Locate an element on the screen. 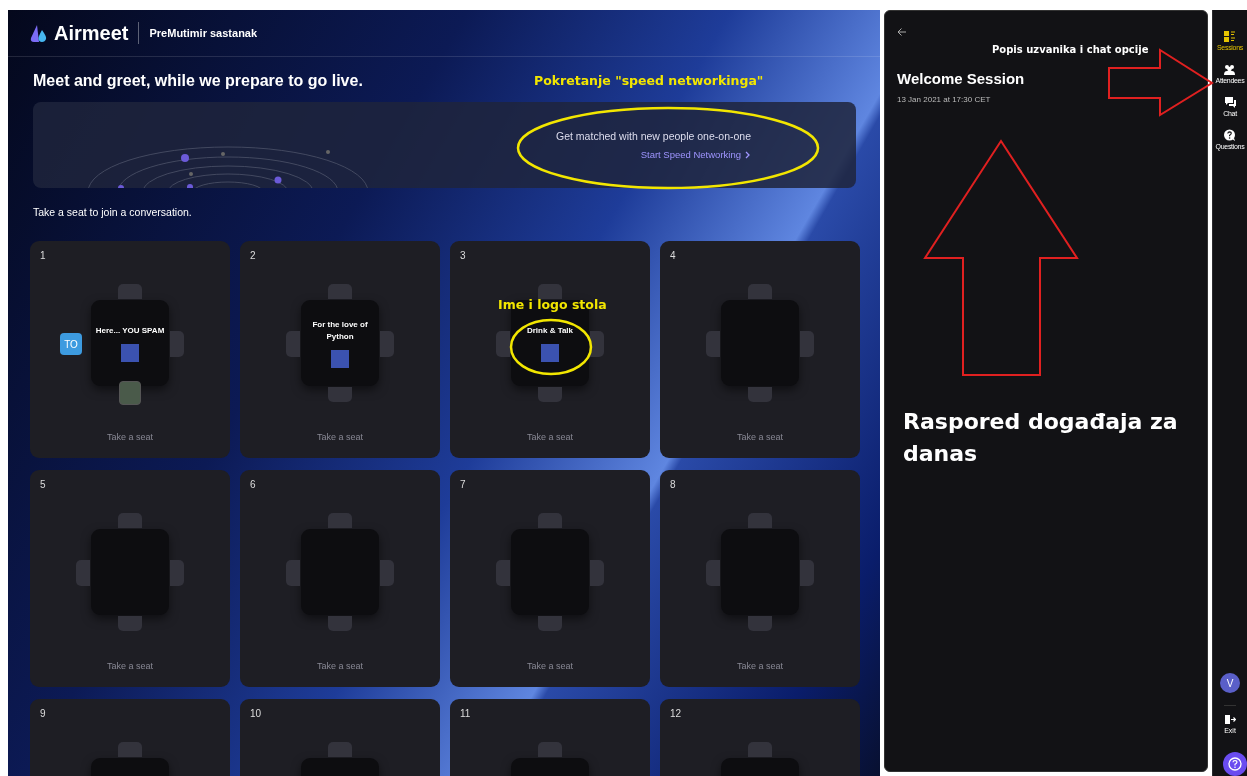 Image resolution: width=1247 pixels, height=776 pixels. photo-placeholder is located at coordinates (130, 393).